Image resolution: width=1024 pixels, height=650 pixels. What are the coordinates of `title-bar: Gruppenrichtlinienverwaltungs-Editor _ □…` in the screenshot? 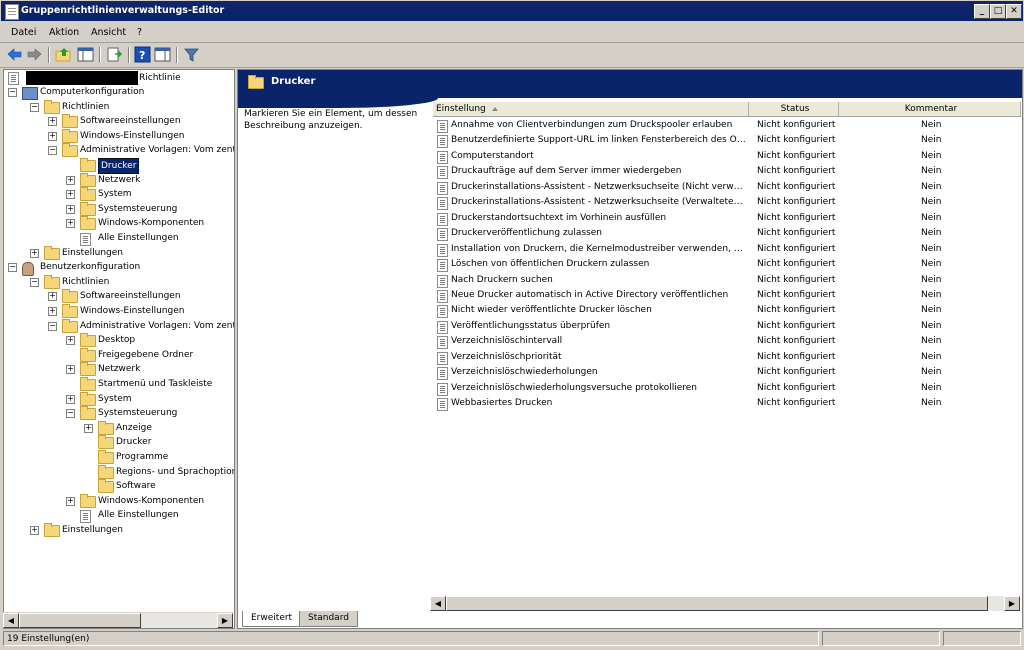 It's located at (512, 11).